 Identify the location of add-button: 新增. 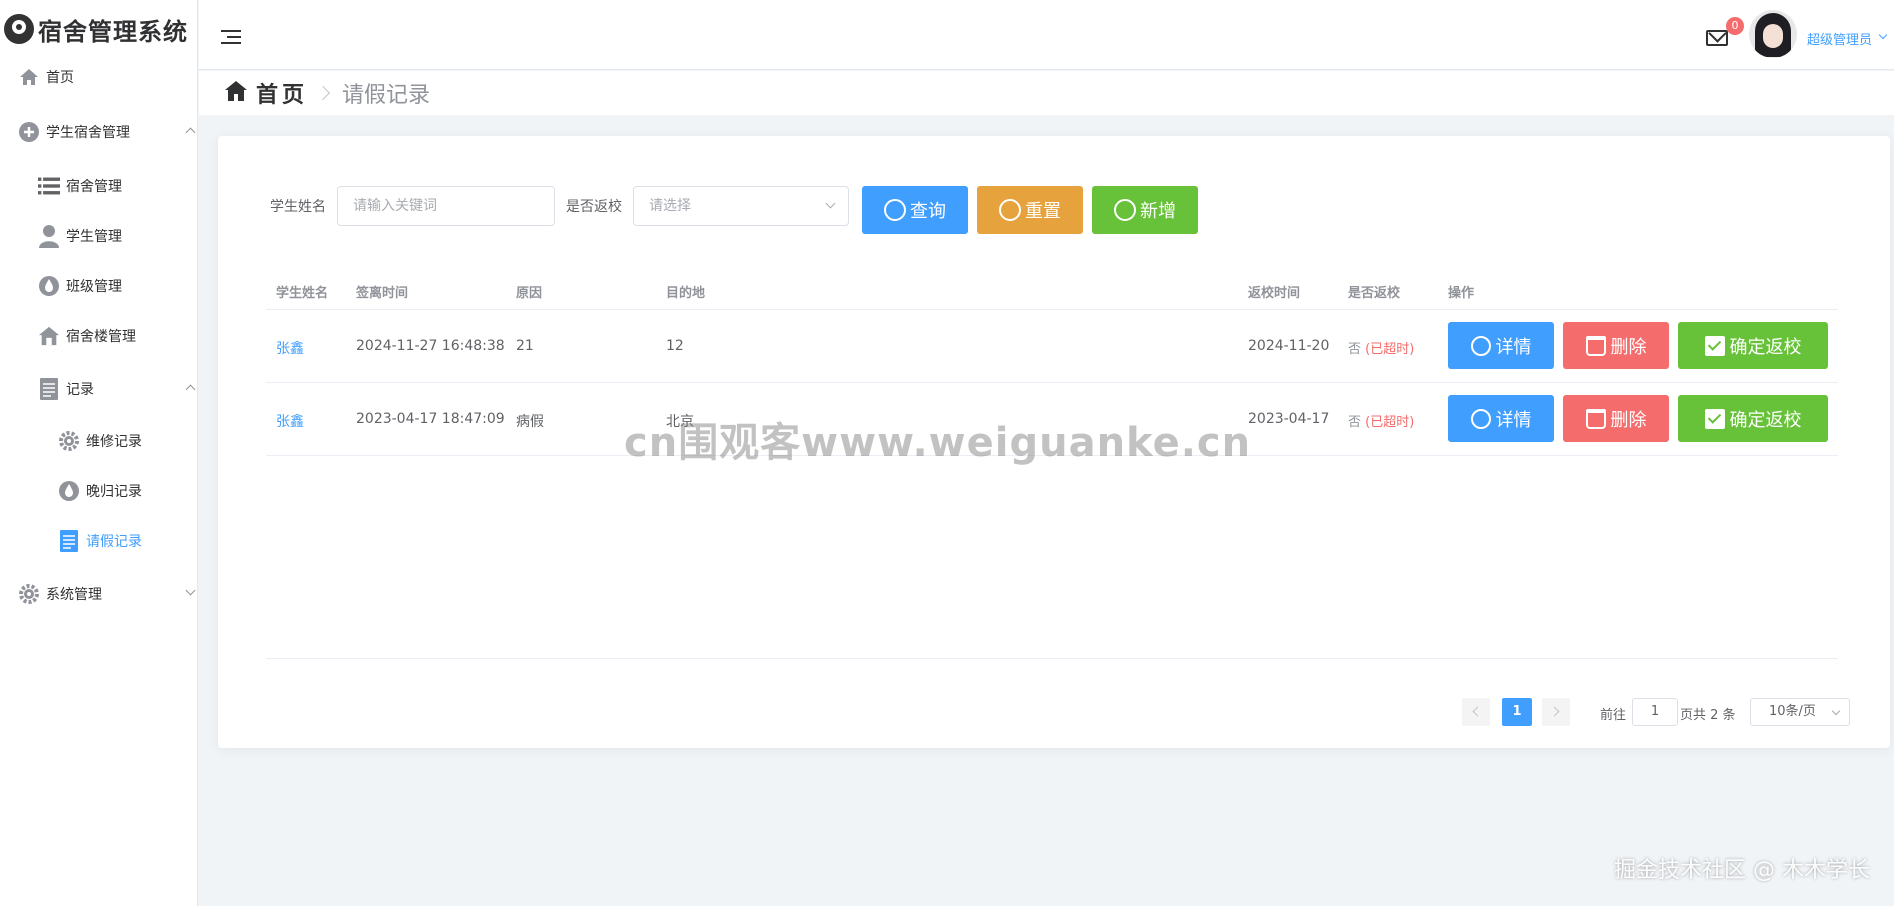
(1145, 210).